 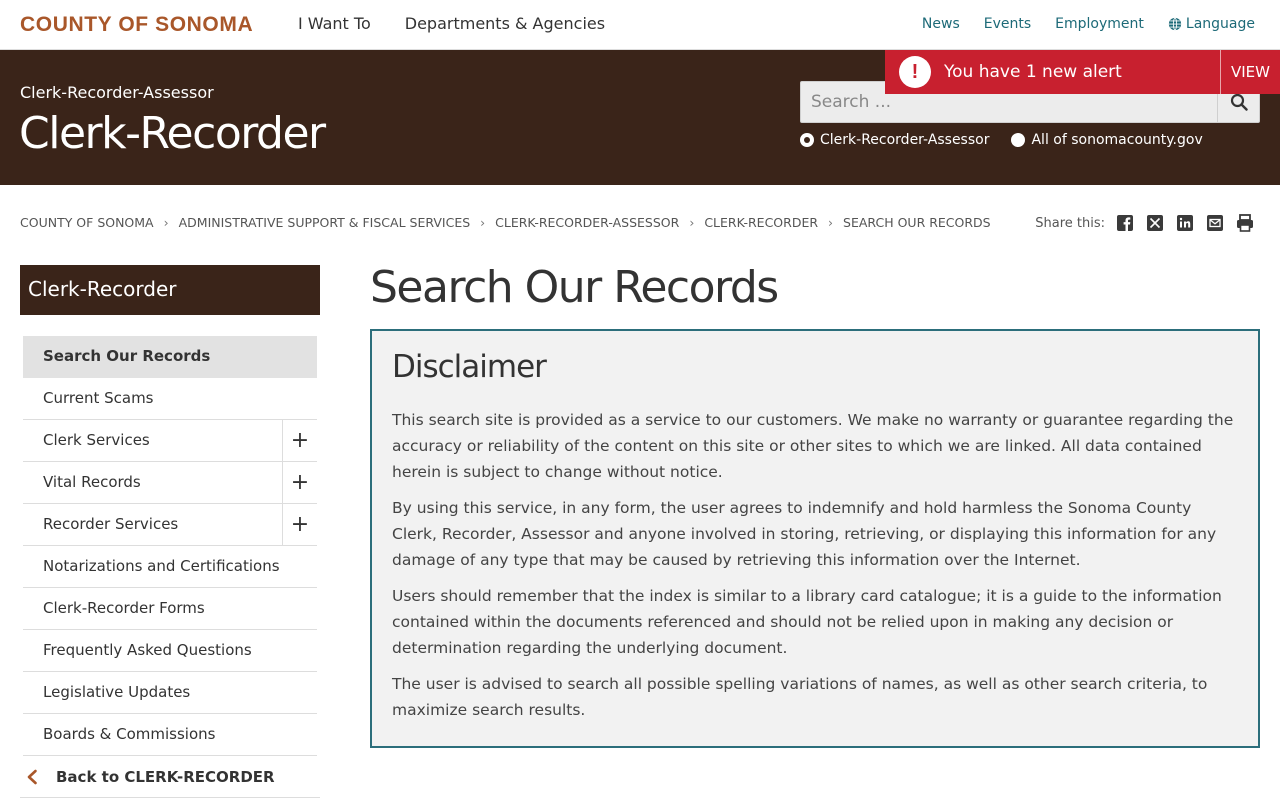 I want to click on sidebar-item-search-our-records: Search Our Records, so click(x=170, y=357).